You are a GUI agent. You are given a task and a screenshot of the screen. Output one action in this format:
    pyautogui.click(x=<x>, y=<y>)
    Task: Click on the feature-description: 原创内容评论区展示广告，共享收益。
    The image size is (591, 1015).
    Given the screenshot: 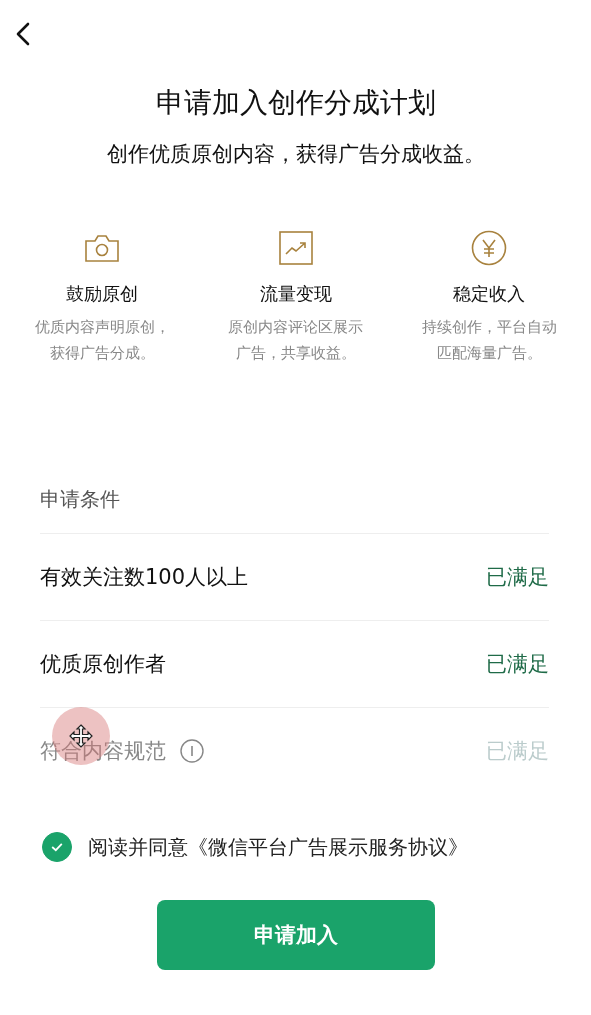 What is the action you would take?
    pyautogui.click(x=295, y=340)
    